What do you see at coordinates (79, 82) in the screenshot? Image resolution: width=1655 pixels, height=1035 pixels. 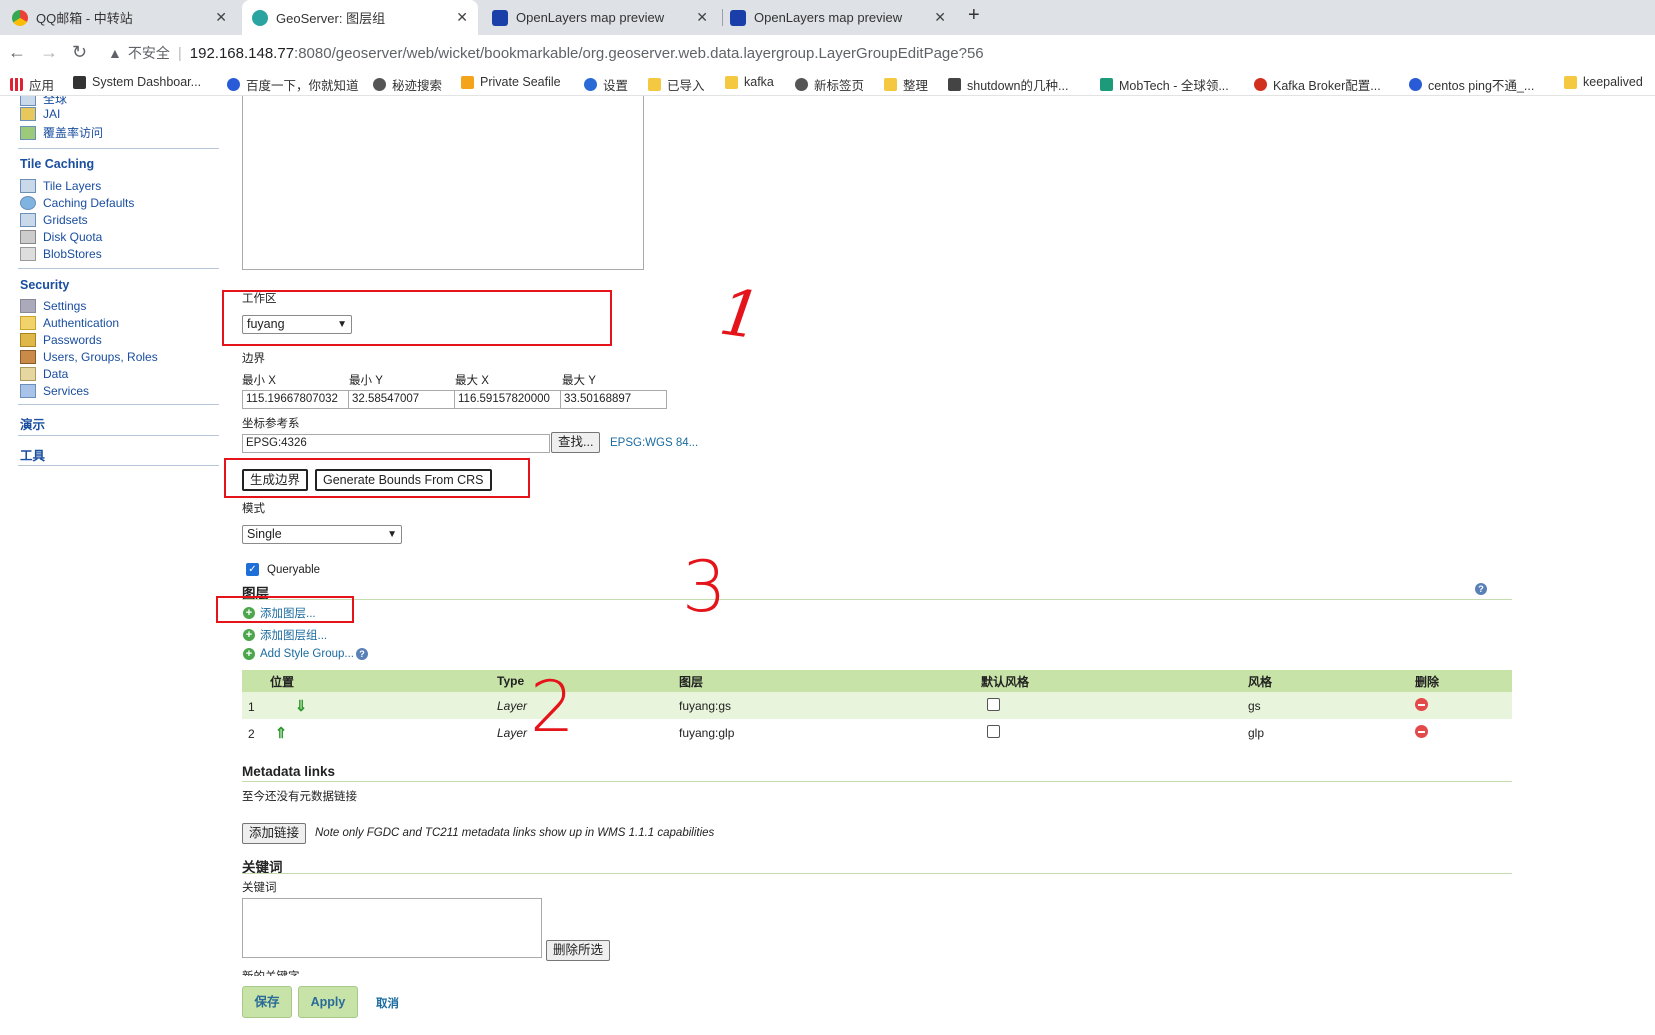 I see `dashboard-icon` at bounding box center [79, 82].